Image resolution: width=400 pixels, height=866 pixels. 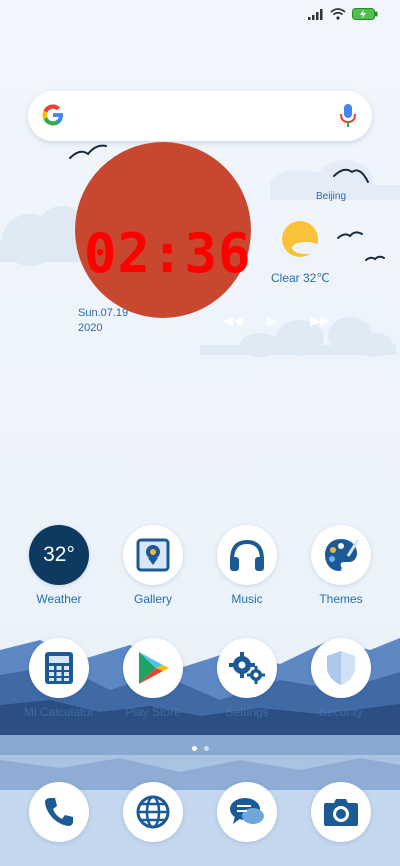 I want to click on sun-weather-icon, so click(x=300, y=239).